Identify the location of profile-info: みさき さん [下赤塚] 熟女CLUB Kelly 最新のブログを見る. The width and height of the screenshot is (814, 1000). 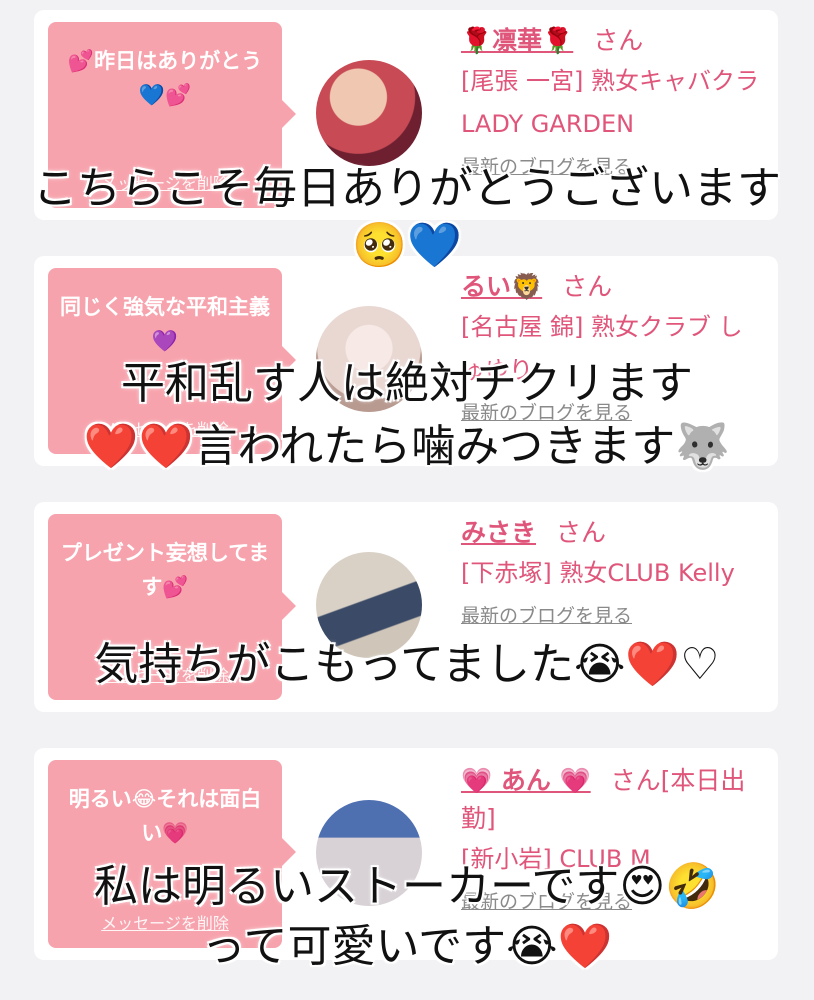
(611, 571).